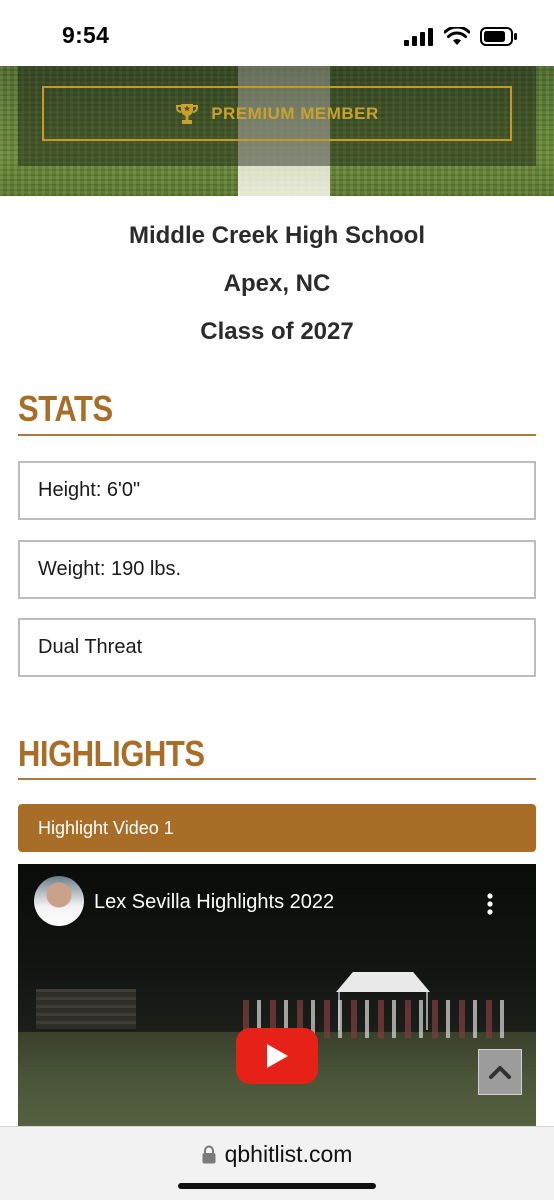  What do you see at coordinates (110, 569) in the screenshot?
I see `stat-weight-label: Weight: 190 lbs.` at bounding box center [110, 569].